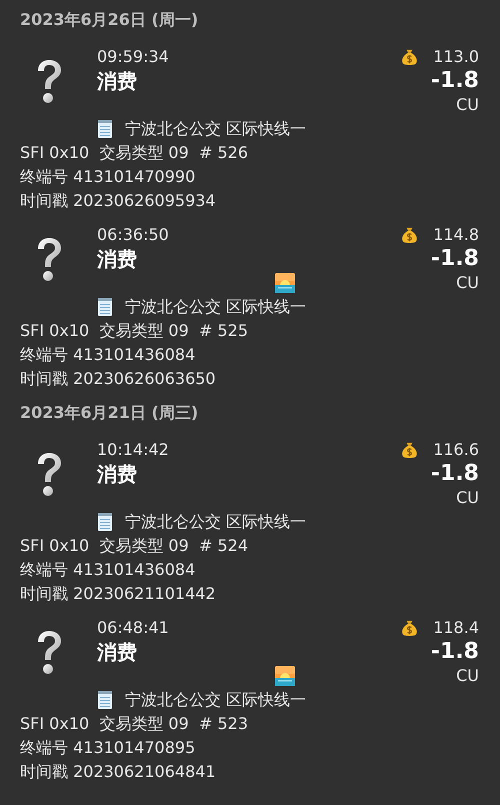 This screenshot has height=805, width=500. What do you see at coordinates (134, 331) in the screenshot?
I see `sfi-info: SFI 0x10 交易类型 09 # 525` at bounding box center [134, 331].